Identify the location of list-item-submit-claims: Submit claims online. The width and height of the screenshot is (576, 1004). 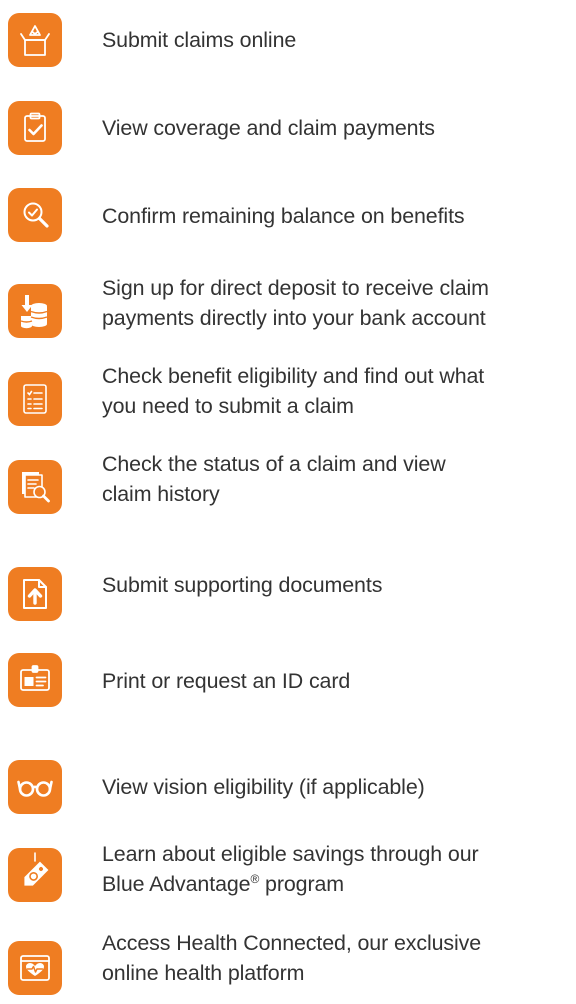
(288, 40).